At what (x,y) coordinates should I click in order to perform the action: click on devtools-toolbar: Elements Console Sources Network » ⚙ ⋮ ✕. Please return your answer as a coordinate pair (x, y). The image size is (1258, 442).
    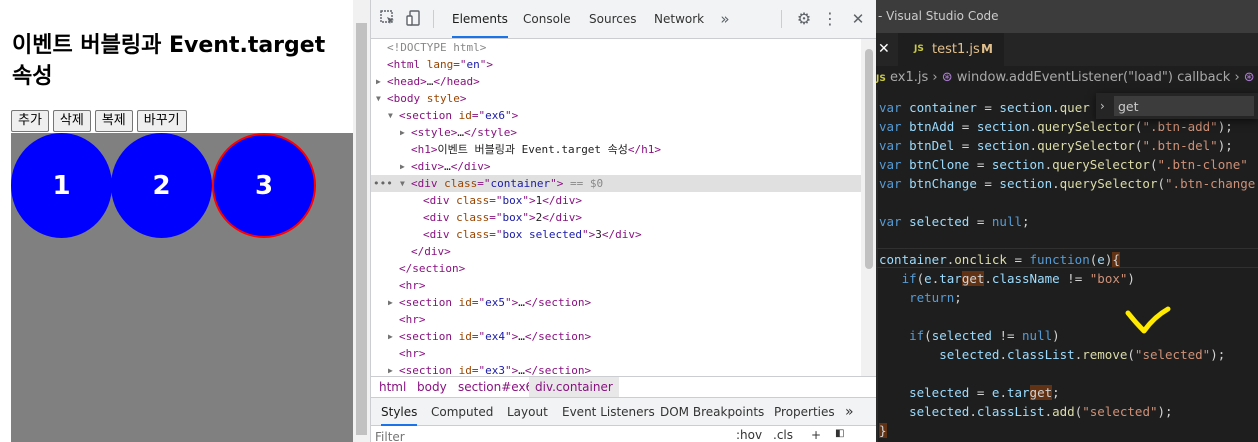
    Looking at the image, I should click on (623, 19).